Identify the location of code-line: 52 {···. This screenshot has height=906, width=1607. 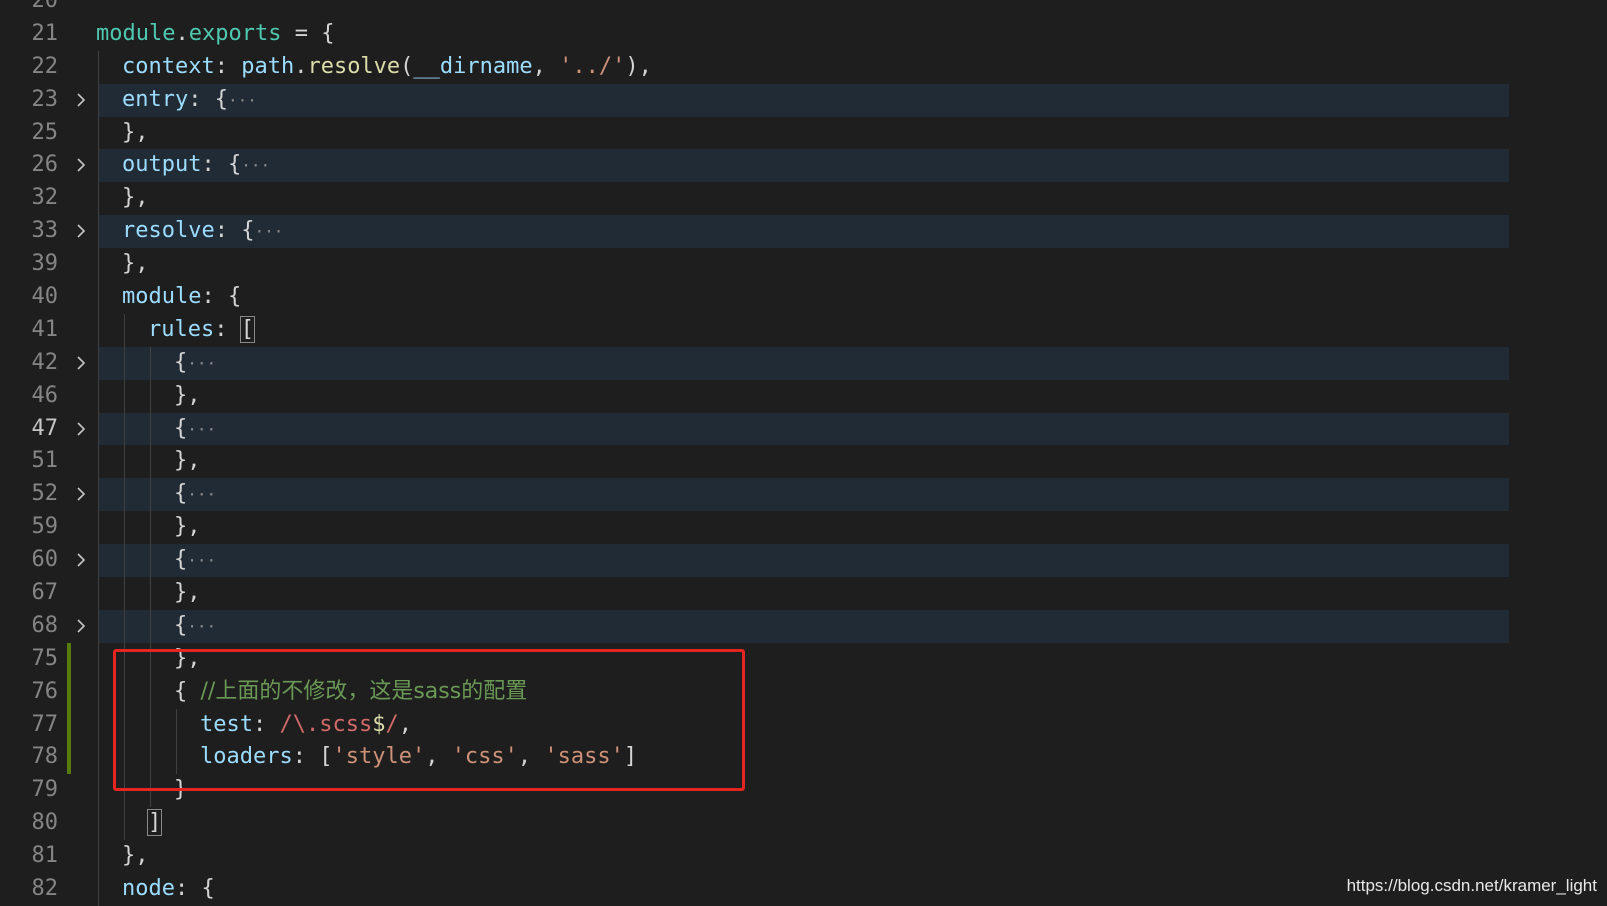
(803, 495).